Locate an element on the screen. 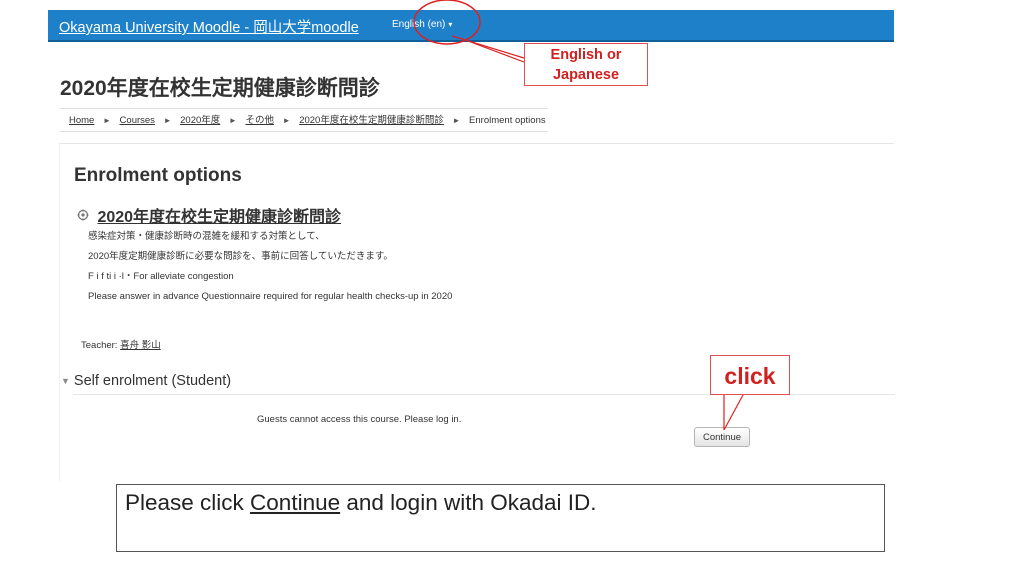 Image resolution: width=1024 pixels, height=576 pixels. continue-button: Continue is located at coordinates (722, 437).